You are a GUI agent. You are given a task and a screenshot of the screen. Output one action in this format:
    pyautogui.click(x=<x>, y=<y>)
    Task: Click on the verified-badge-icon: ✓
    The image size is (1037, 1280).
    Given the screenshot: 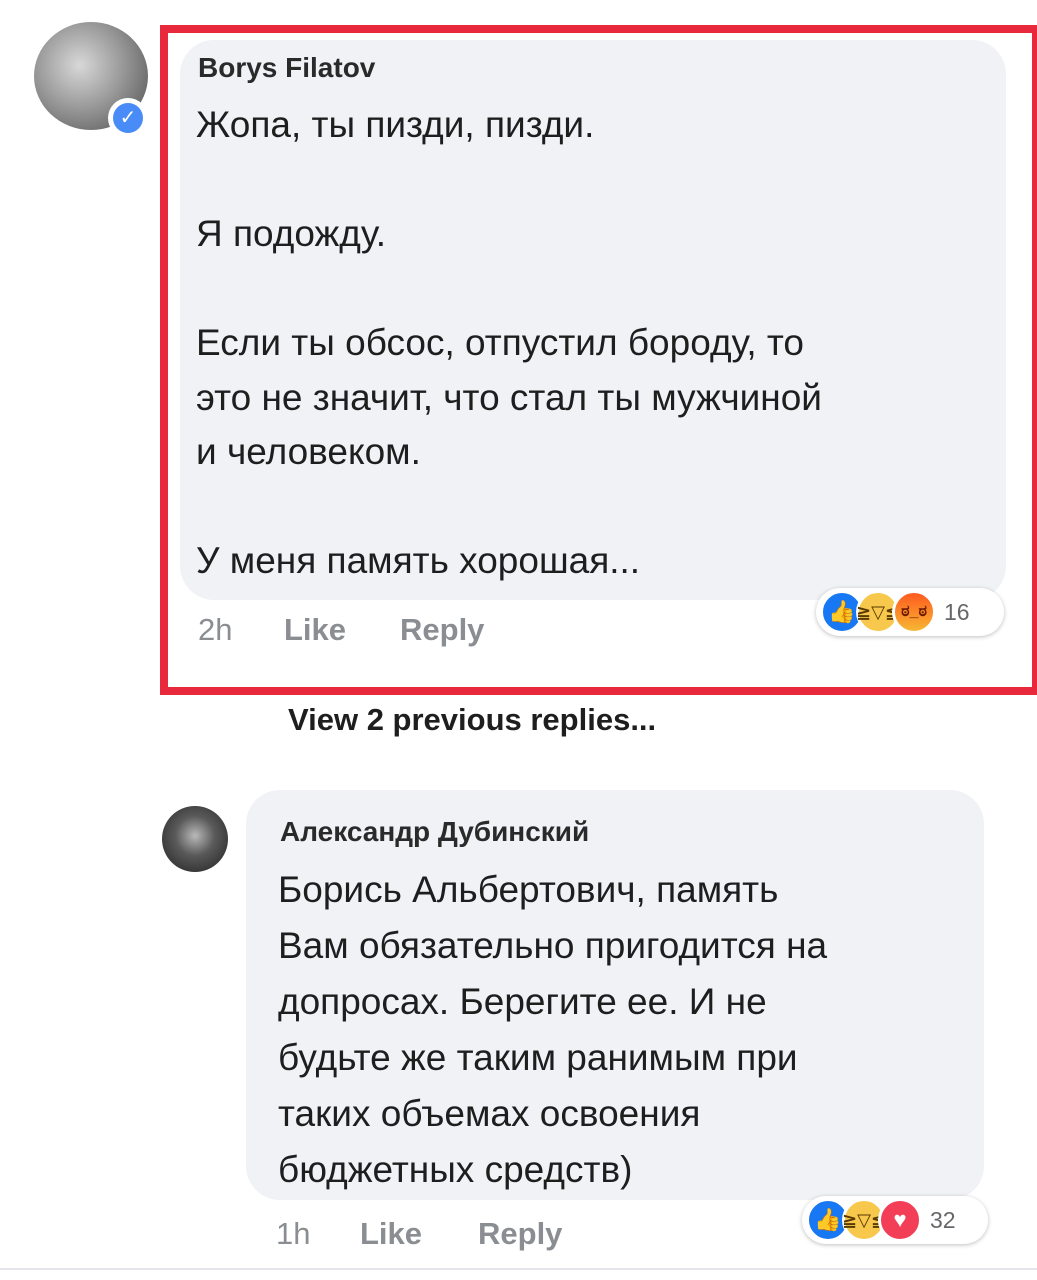 What is the action you would take?
    pyautogui.click(x=128, y=118)
    